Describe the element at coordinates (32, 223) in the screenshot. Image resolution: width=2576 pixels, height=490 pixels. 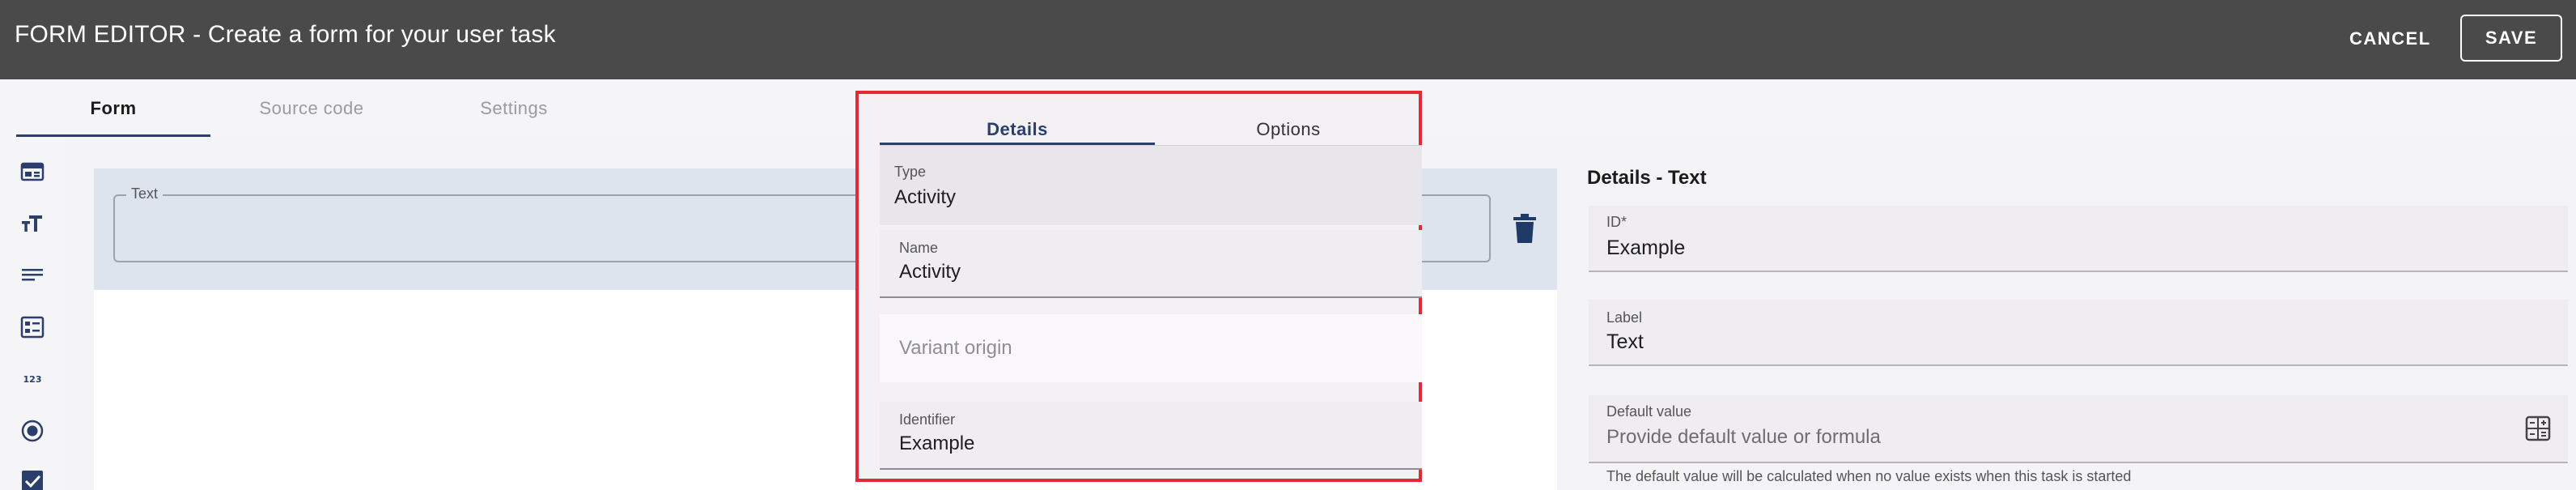
I see `text-size-icon` at that location.